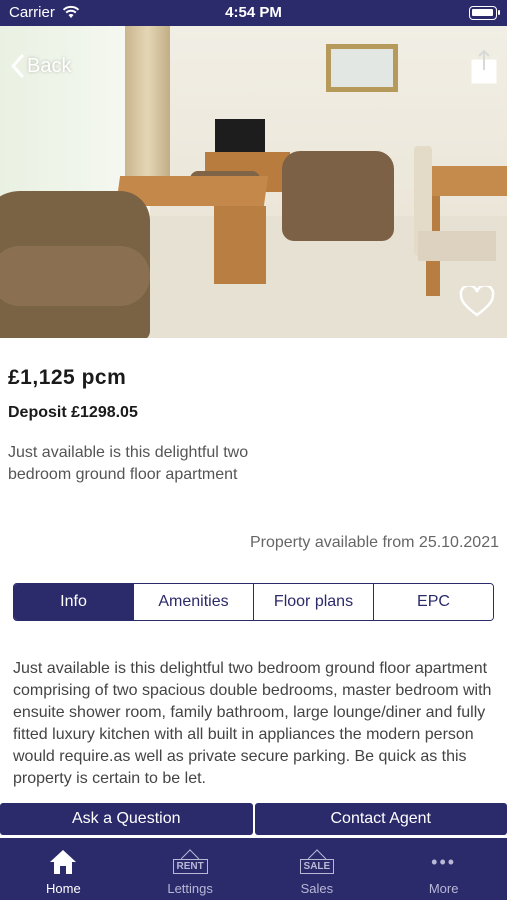 This screenshot has width=507, height=900. I want to click on ask-question-button: Ask a Question, so click(126, 819).